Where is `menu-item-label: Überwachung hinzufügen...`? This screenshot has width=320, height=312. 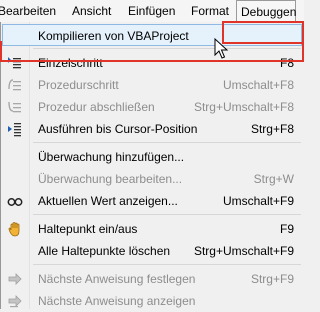 menu-item-label: Überwachung hinzufügen... is located at coordinates (111, 157).